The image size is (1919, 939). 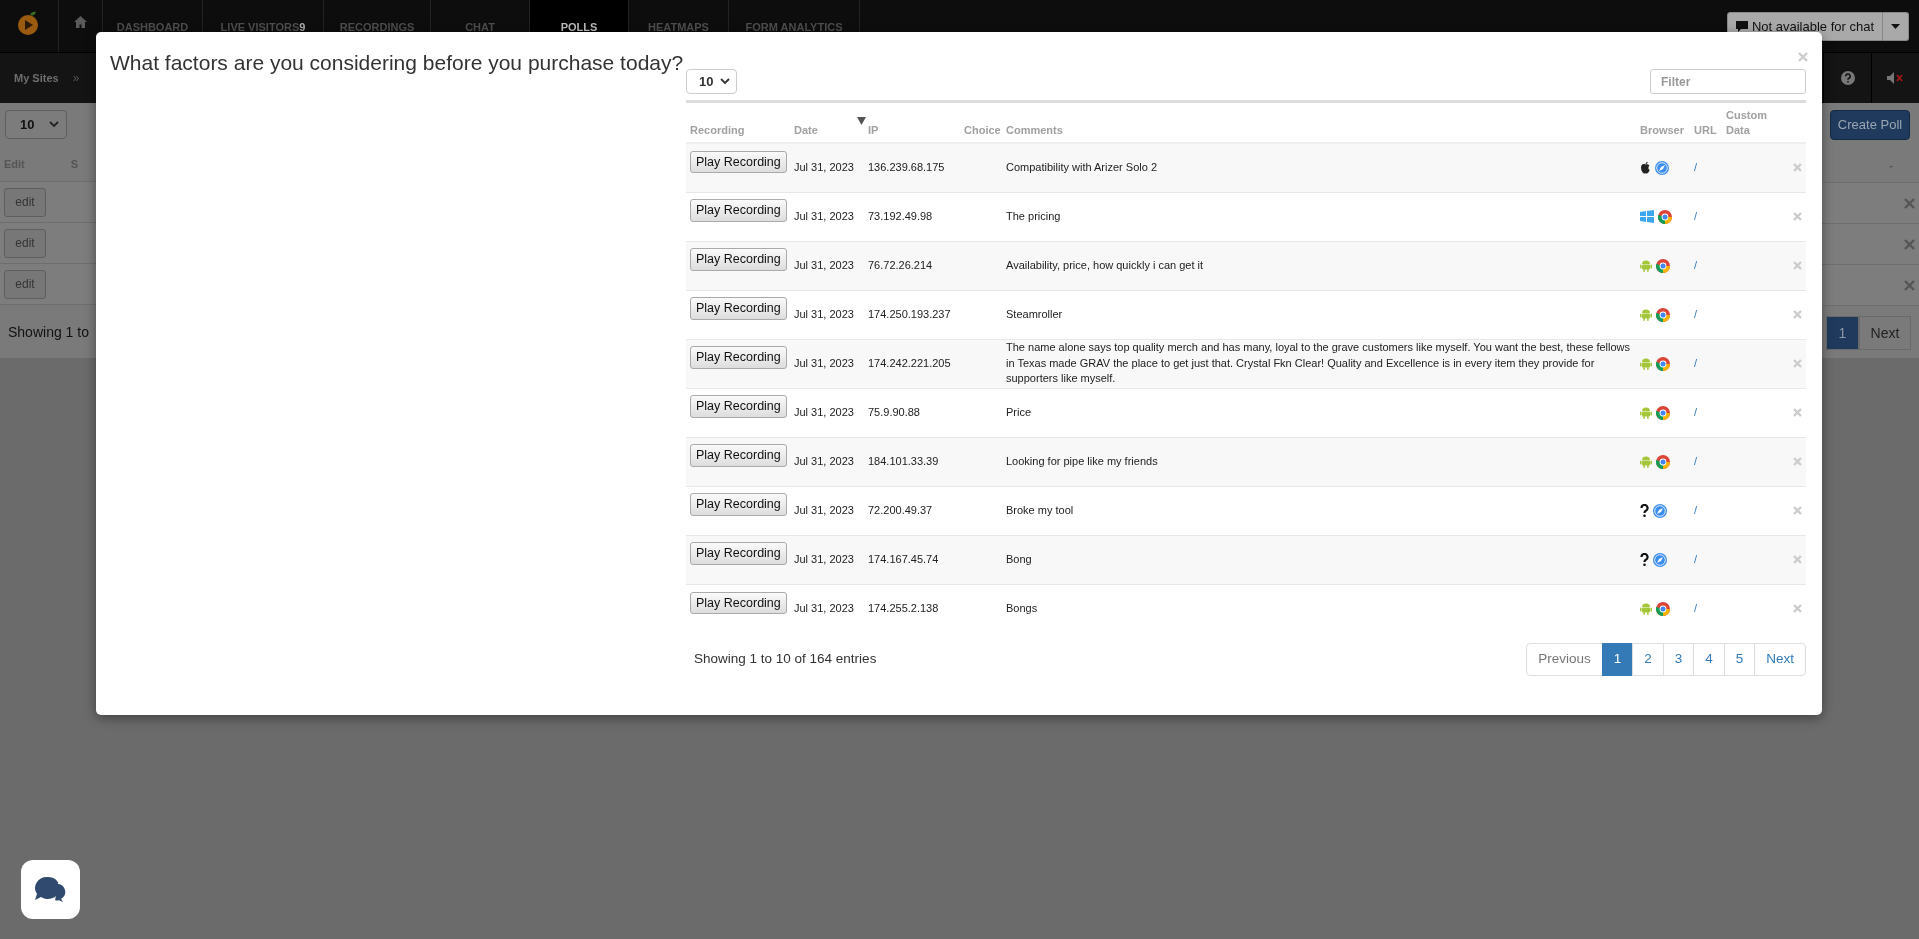 What do you see at coordinates (785, 659) in the screenshot?
I see `entries-info: Showing 1 to 10 of 164 entries` at bounding box center [785, 659].